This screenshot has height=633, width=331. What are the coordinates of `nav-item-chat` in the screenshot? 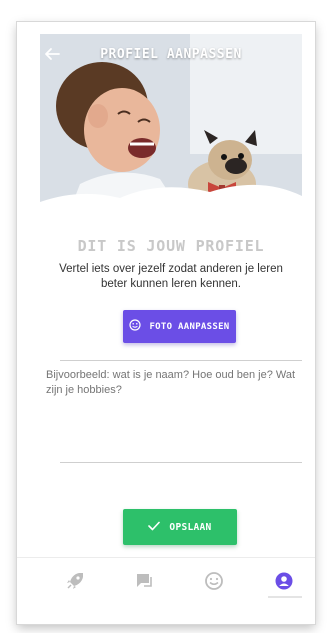 It's located at (144, 581).